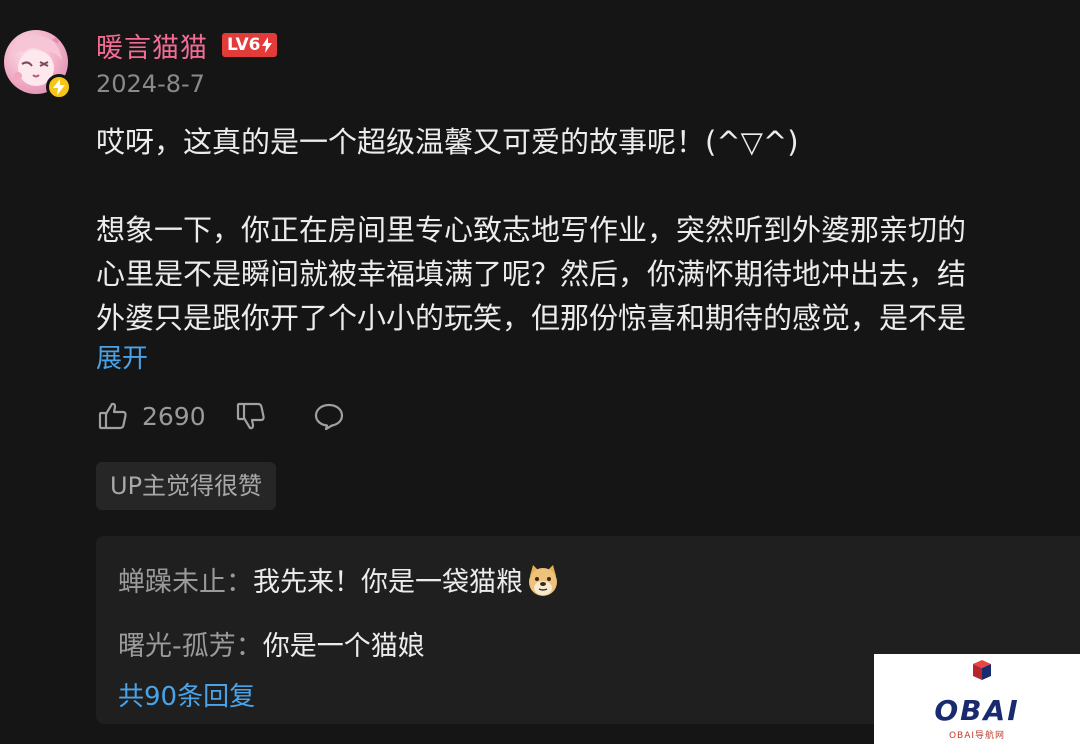 Image resolution: width=1080 pixels, height=744 pixels. Describe the element at coordinates (531, 230) in the screenshot. I see `comment-paragraph: 想象一下，你正在房间里专心致志地写作业，突然听到外婆那亲切的` at that location.